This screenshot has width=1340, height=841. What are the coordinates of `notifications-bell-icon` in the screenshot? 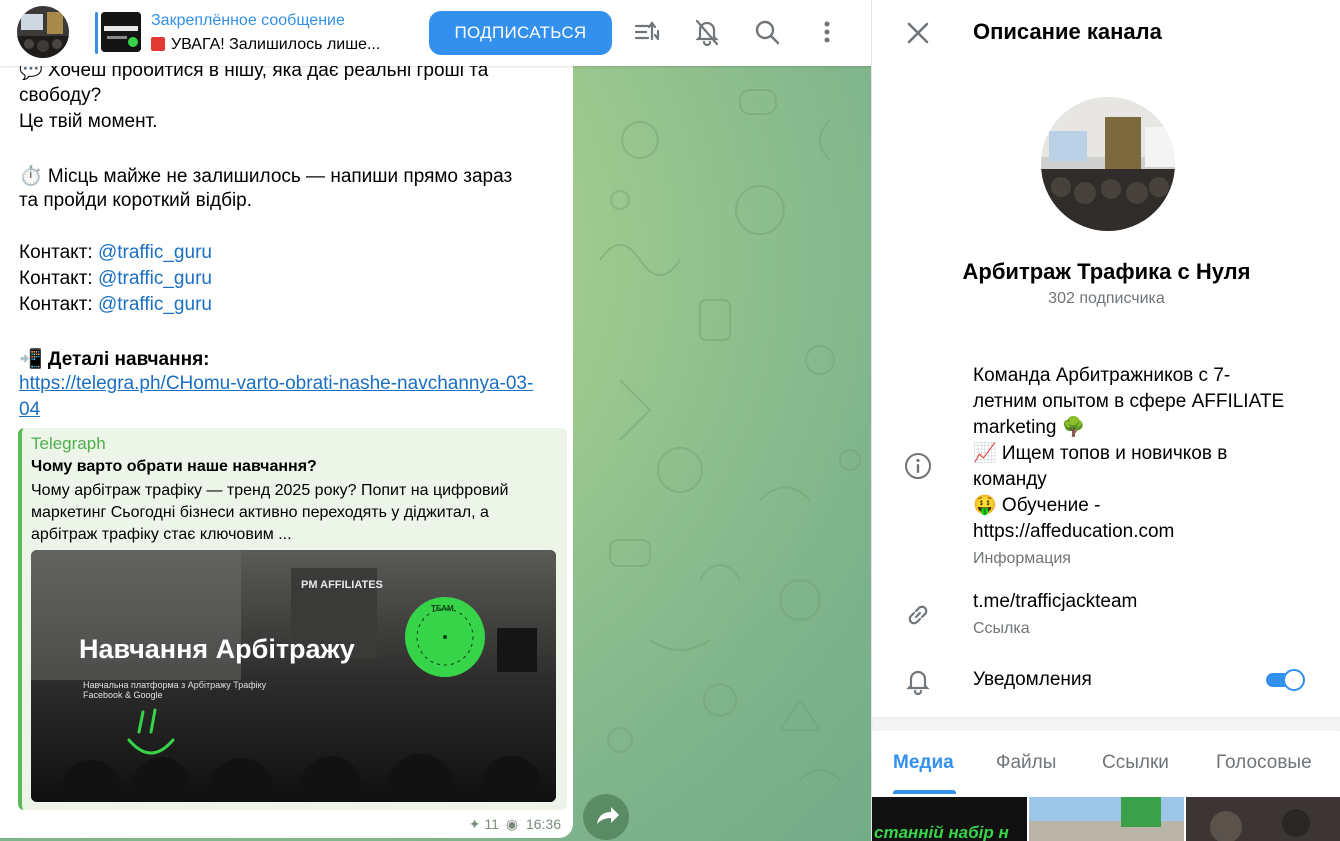 It's located at (918, 682).